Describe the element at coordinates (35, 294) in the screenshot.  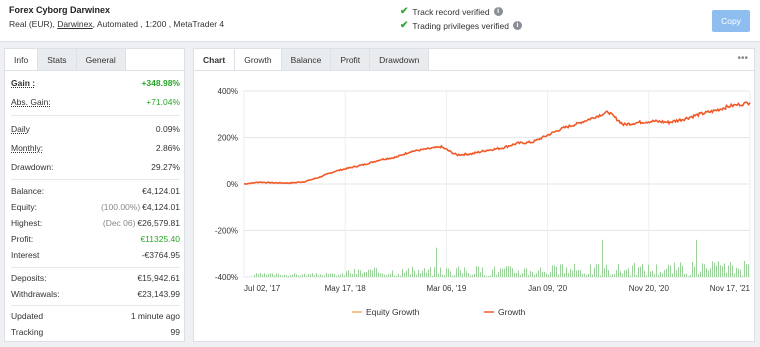
I see `withdrawals-label: Withdrawals:` at that location.